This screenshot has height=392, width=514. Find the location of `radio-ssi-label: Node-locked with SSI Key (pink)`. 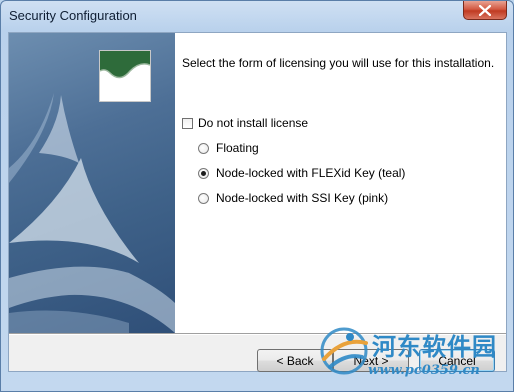

radio-ssi-label: Node-locked with SSI Key (pink) is located at coordinates (302, 198).